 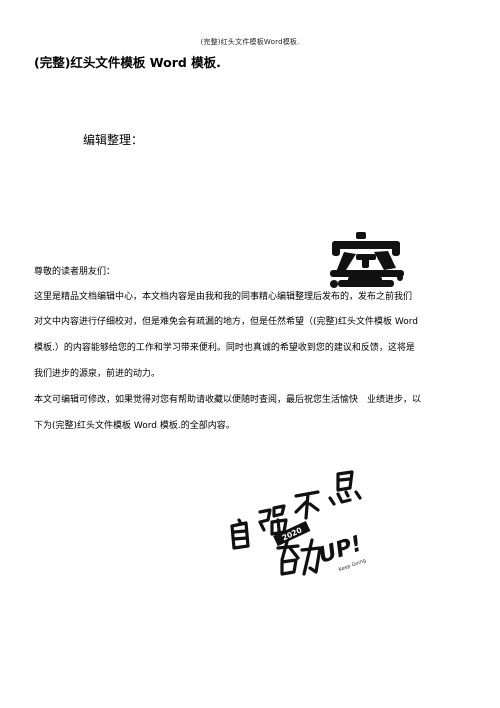 What do you see at coordinates (127, 62) in the screenshot?
I see `document-title: (完整)红头文件模板 Word 模板.` at bounding box center [127, 62].